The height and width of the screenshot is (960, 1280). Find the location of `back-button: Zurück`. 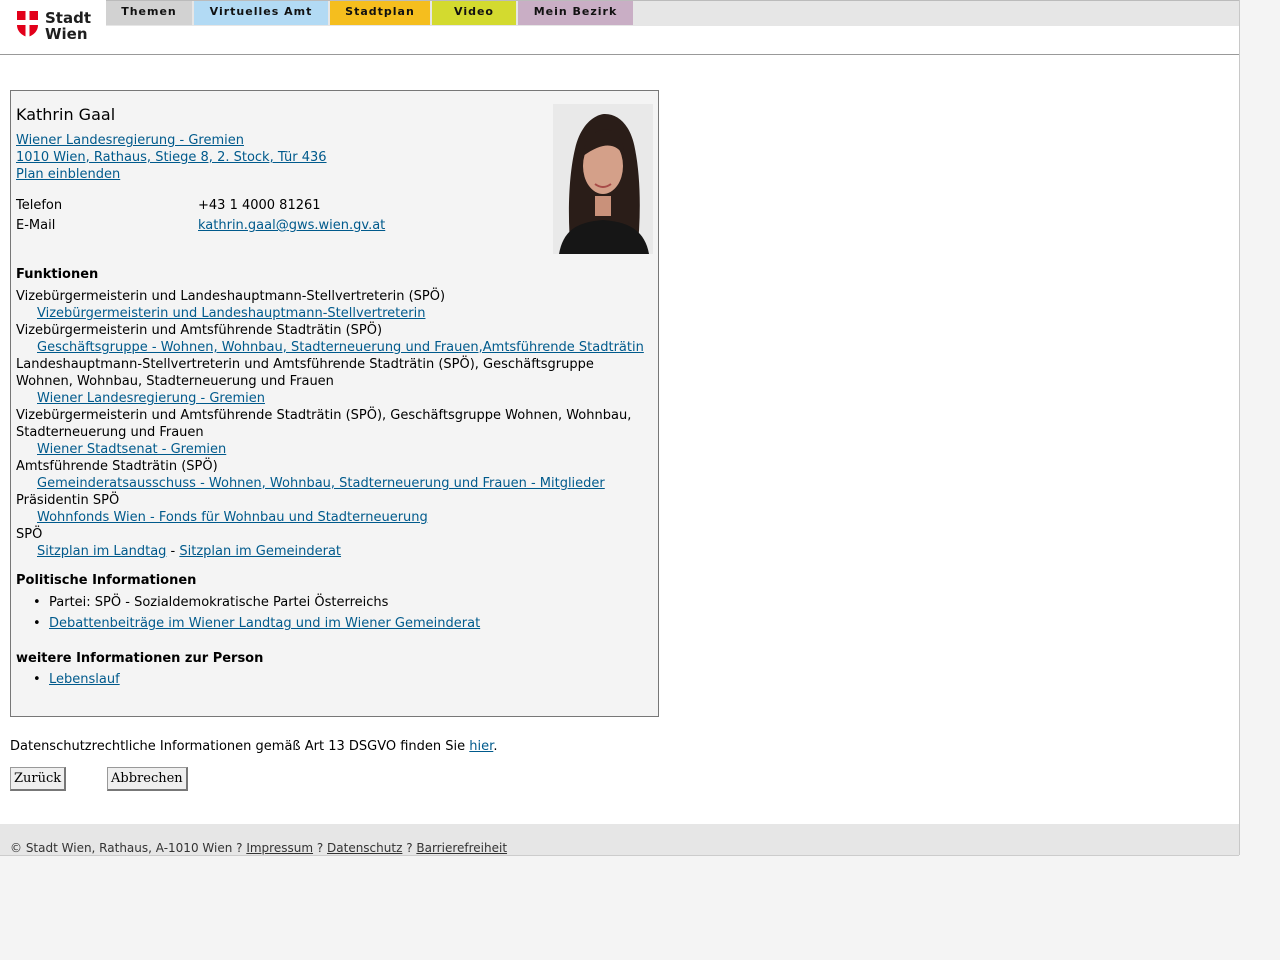

back-button: Zurück is located at coordinates (38, 779).